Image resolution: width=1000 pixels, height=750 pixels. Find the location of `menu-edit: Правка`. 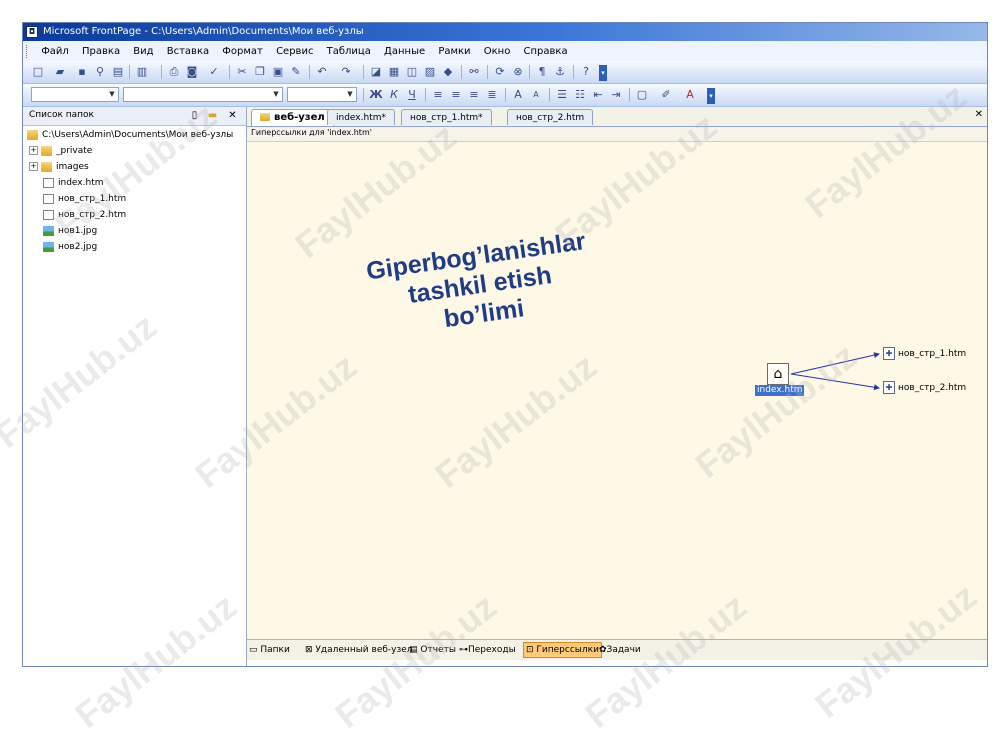

menu-edit: Правка is located at coordinates (101, 51).